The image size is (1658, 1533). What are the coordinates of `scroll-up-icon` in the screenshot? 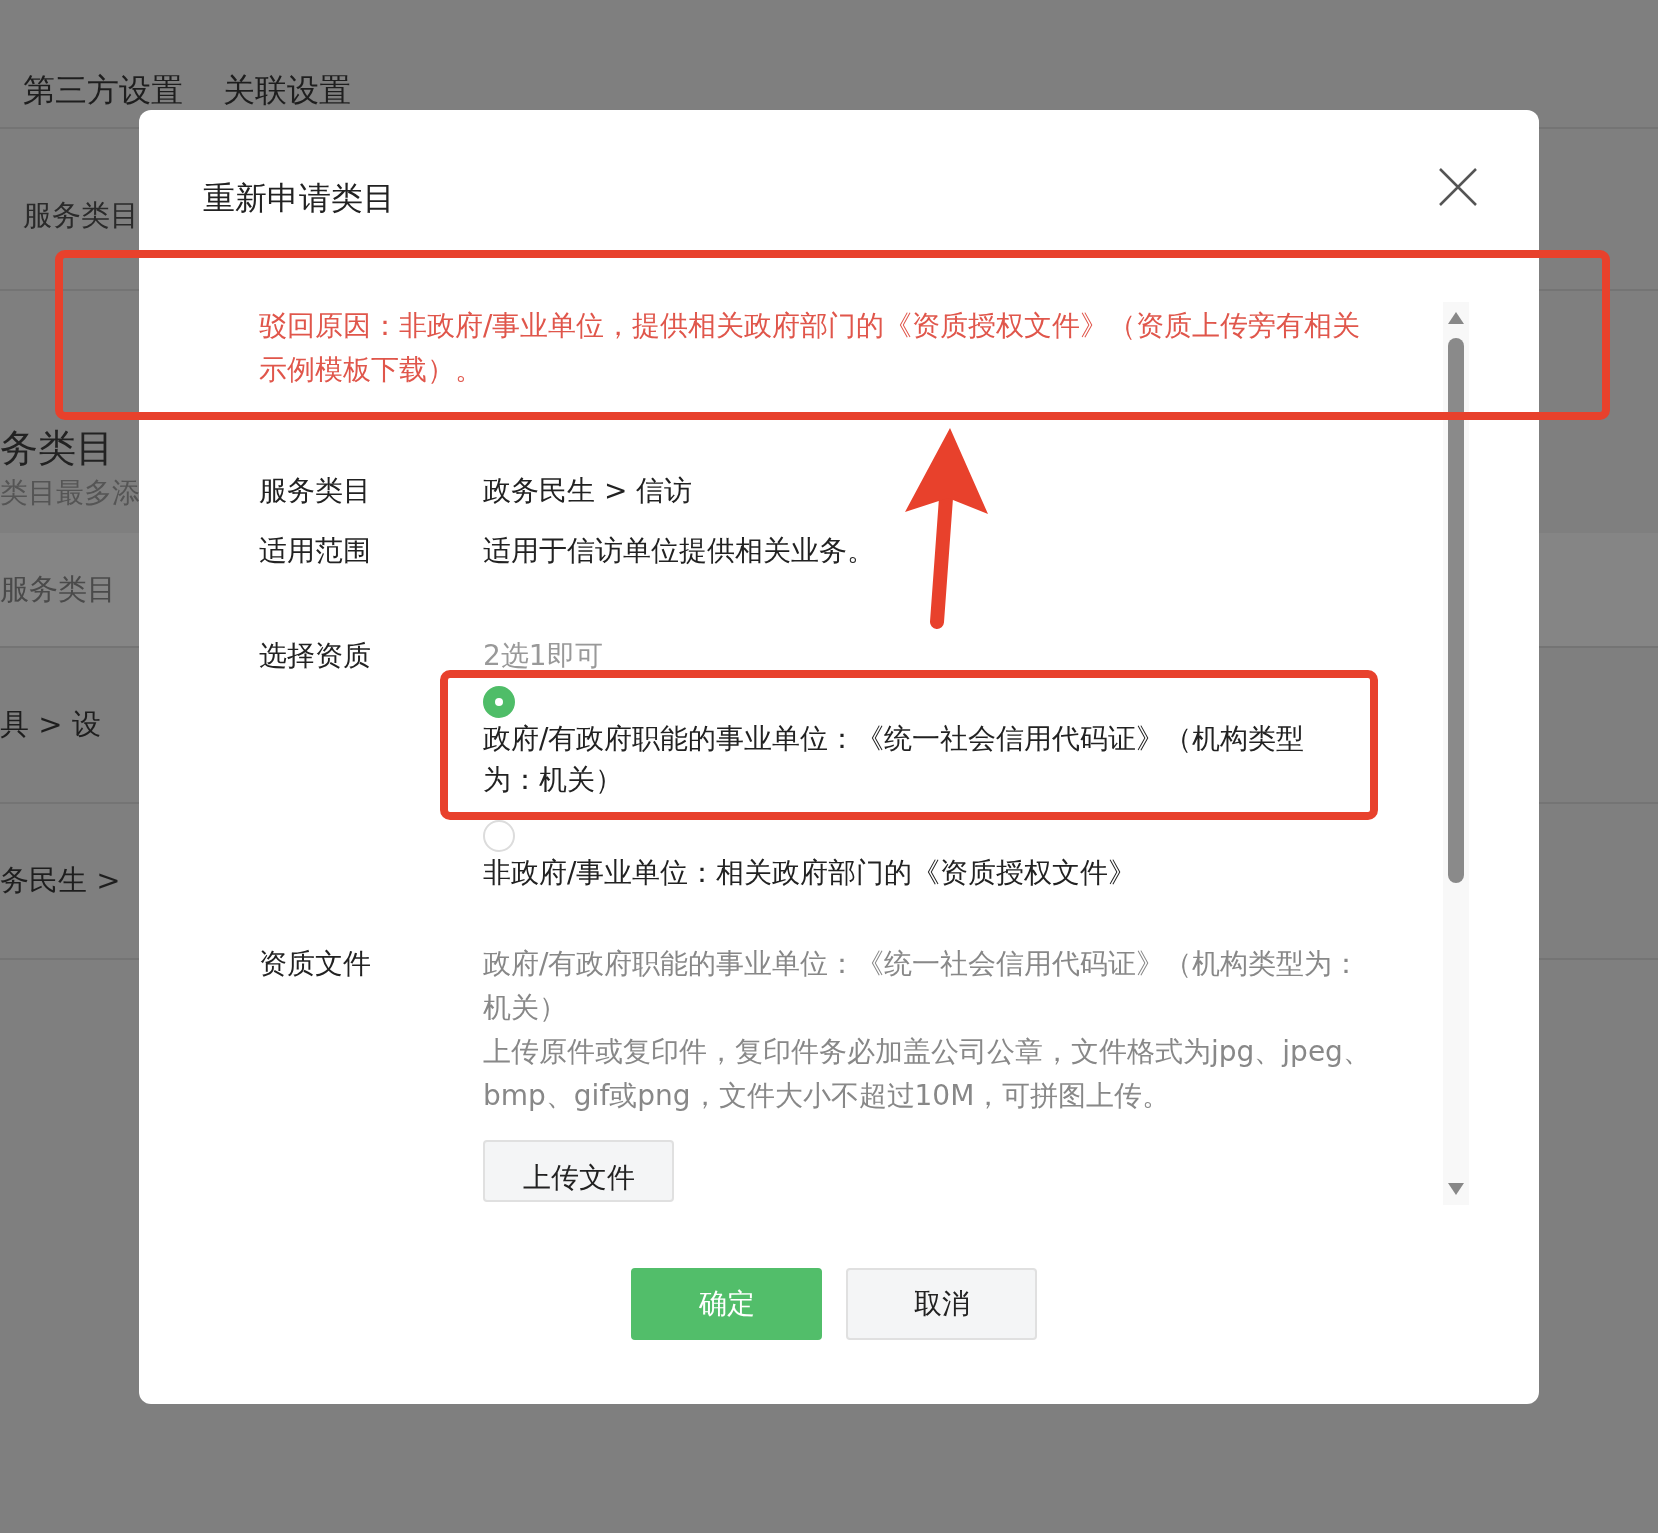 It's located at (1456, 318).